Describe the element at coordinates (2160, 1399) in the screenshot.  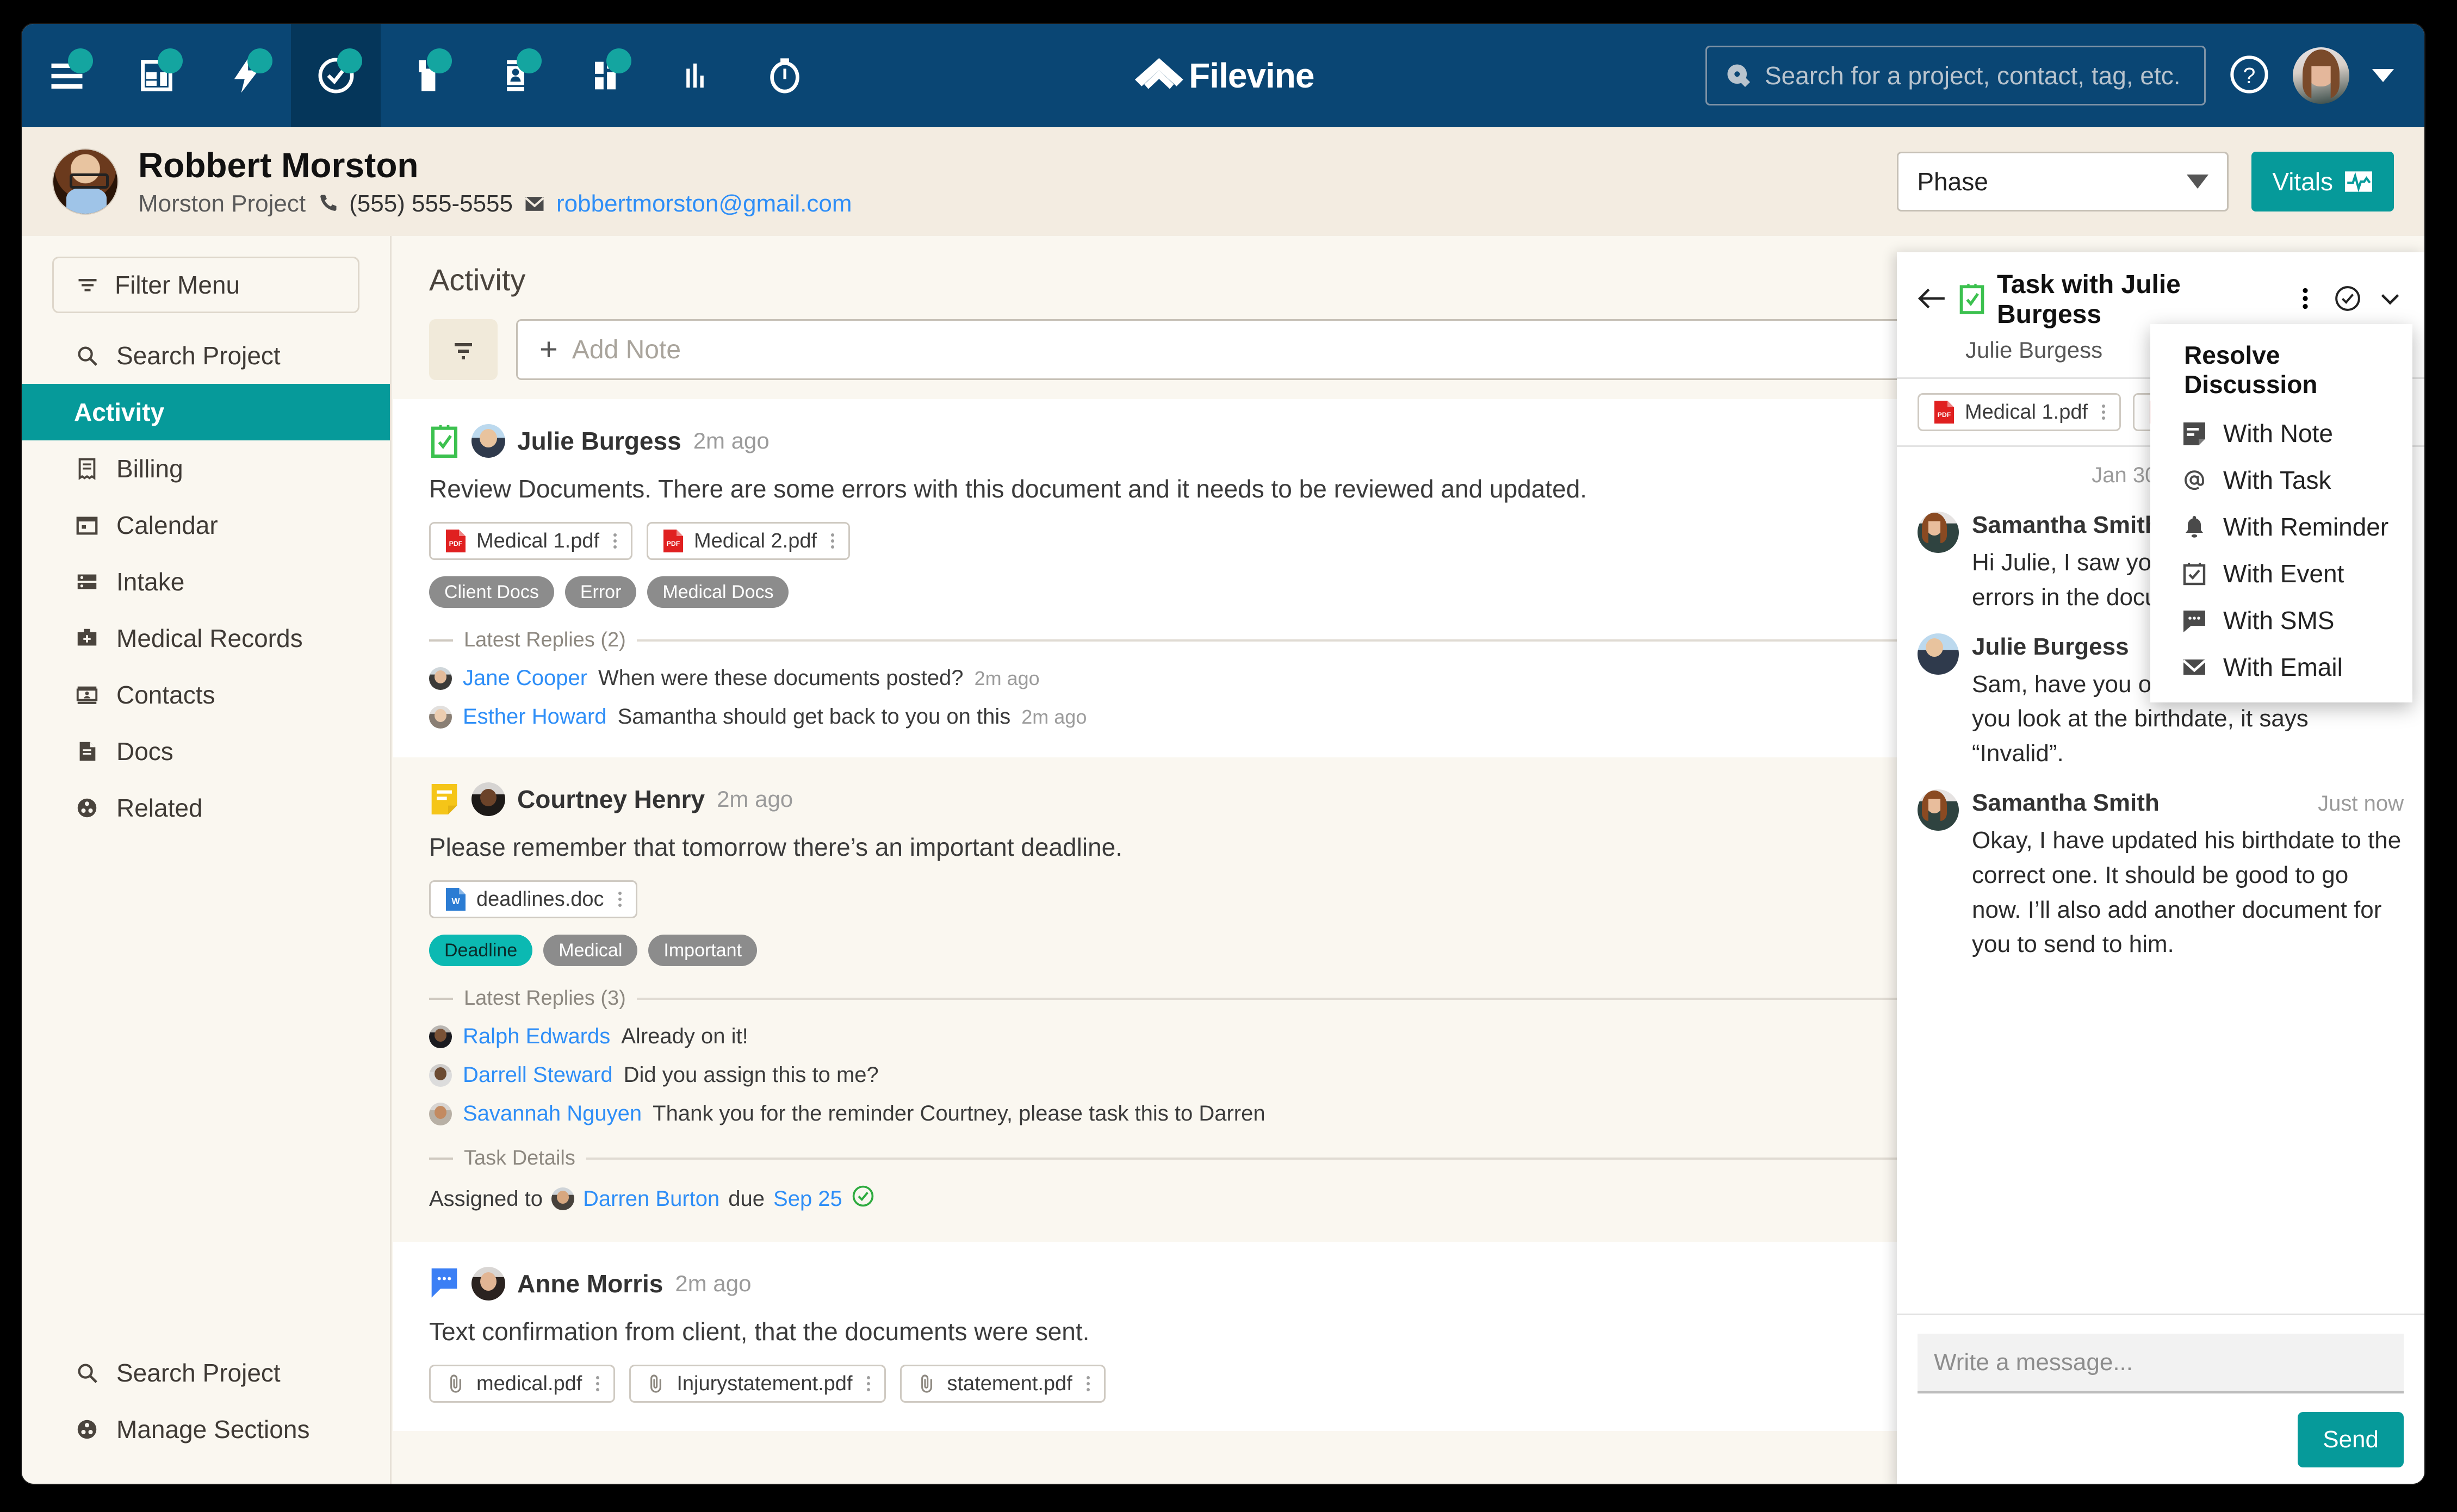
I see `message-composer: Write a message... Send` at that location.